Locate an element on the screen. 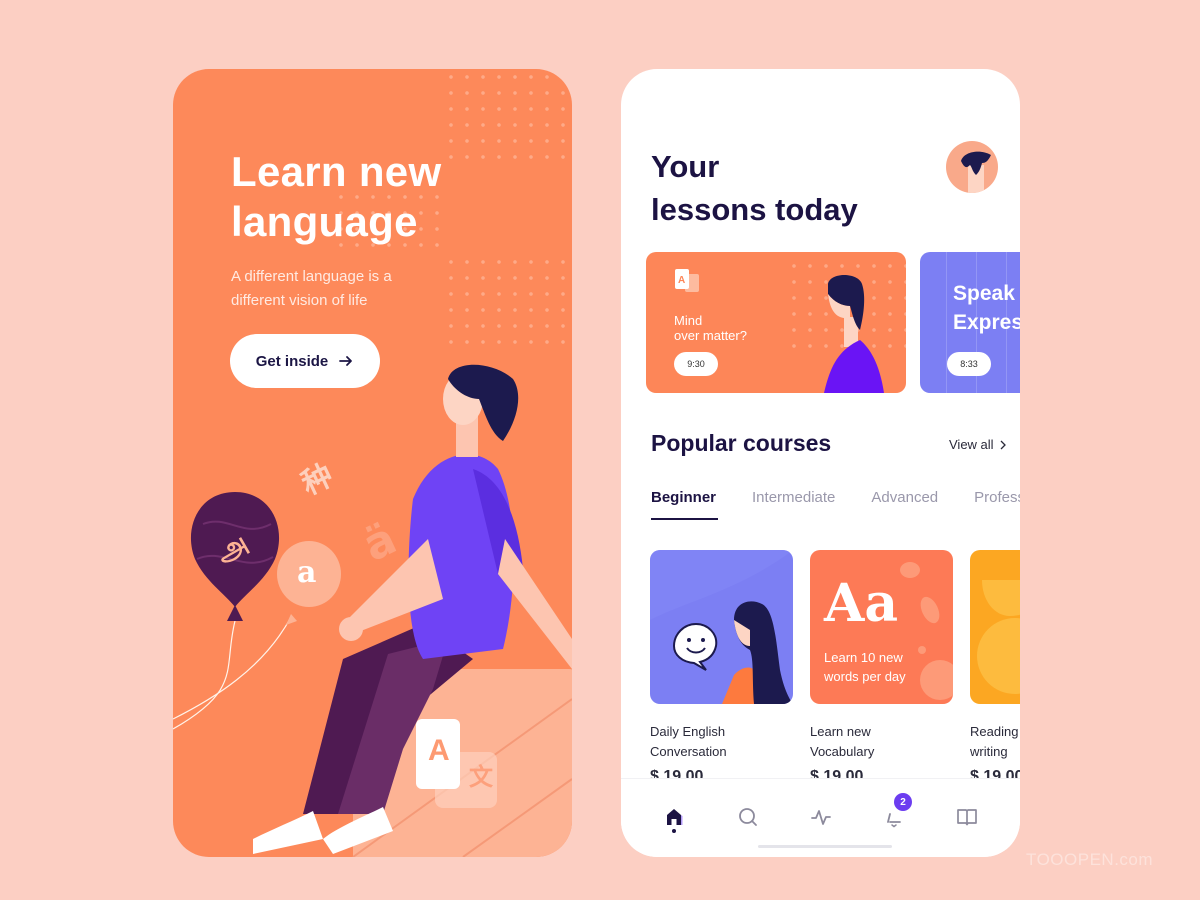 This screenshot has width=1200, height=900. course-card: Daily English Conversation $ 19.00 is located at coordinates (721, 668).